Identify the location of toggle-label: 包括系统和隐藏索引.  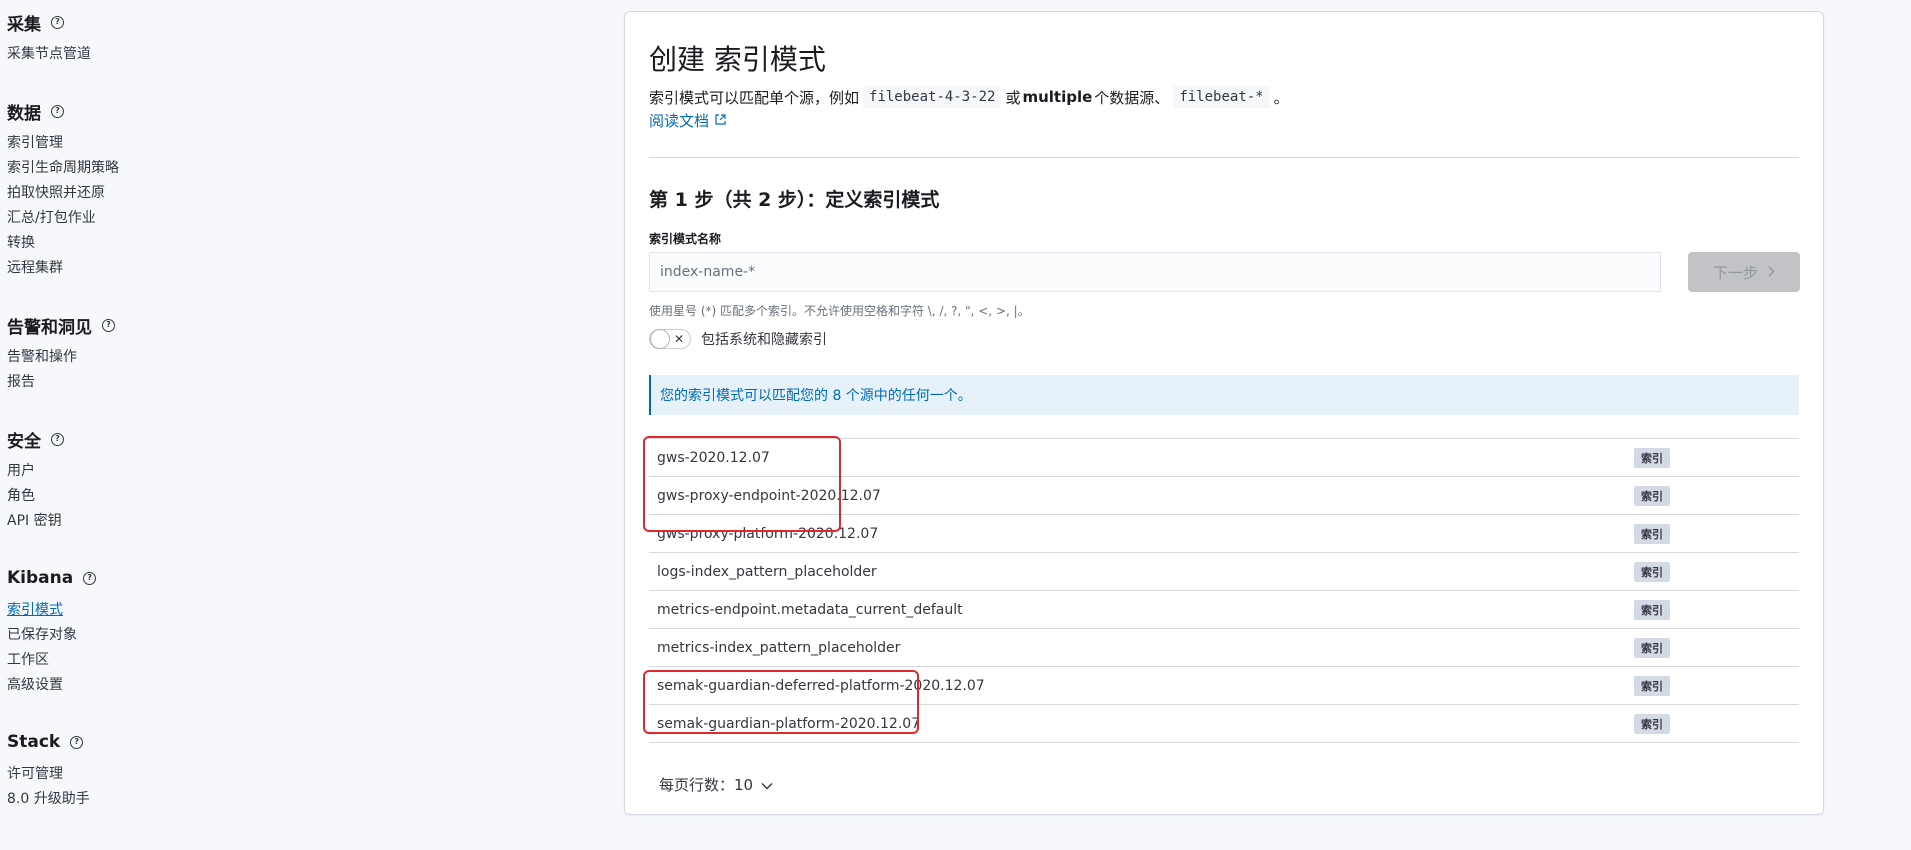
(764, 340).